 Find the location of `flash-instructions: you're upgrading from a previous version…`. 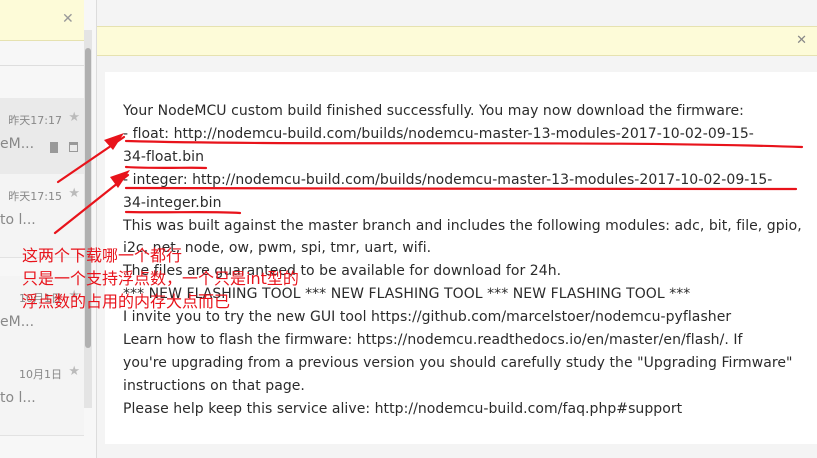

flash-instructions: you're upgrading from a previous version… is located at coordinates (458, 362).